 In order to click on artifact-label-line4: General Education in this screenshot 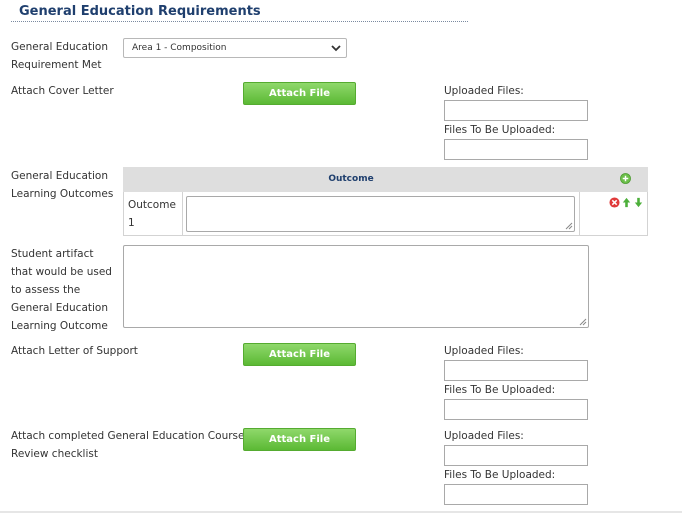, I will do `click(59, 308)`.